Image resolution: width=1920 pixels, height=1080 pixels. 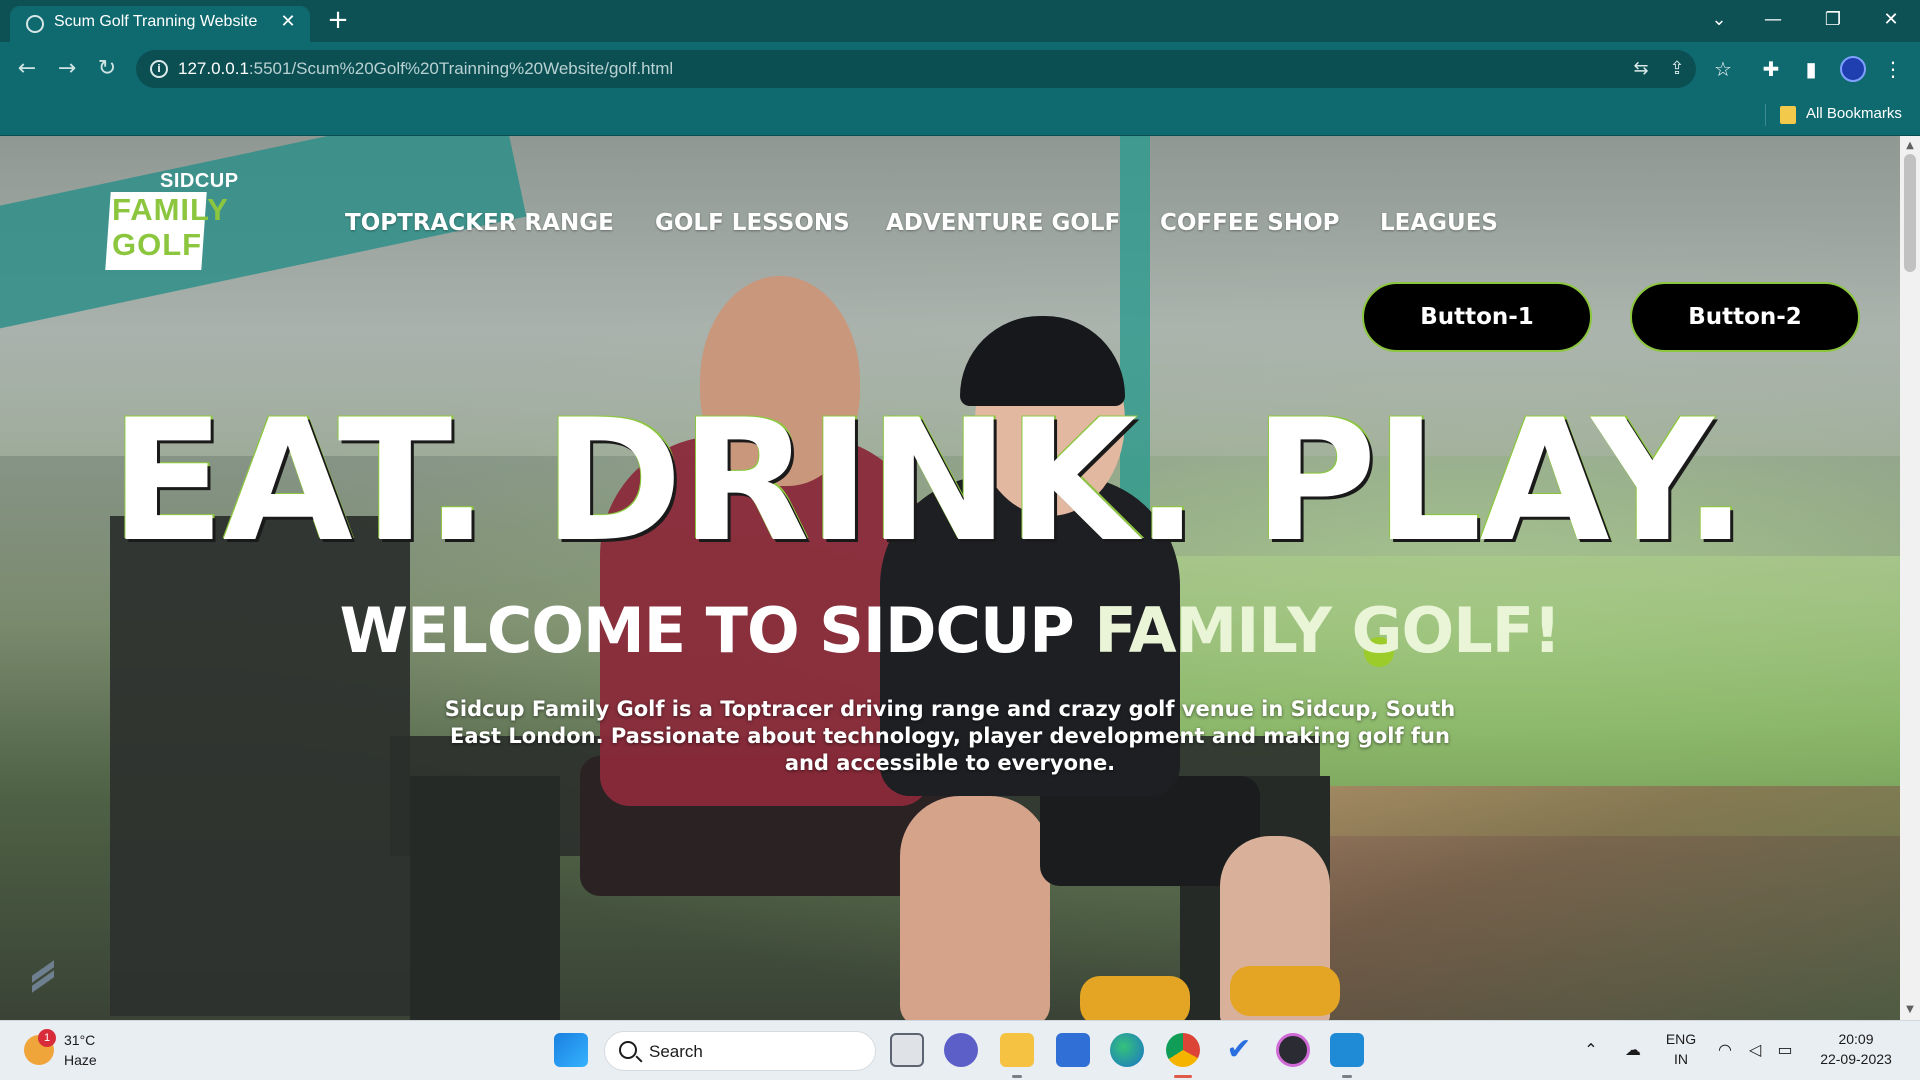 I want to click on clock-date: 22-09-2023, so click(x=1856, y=1059).